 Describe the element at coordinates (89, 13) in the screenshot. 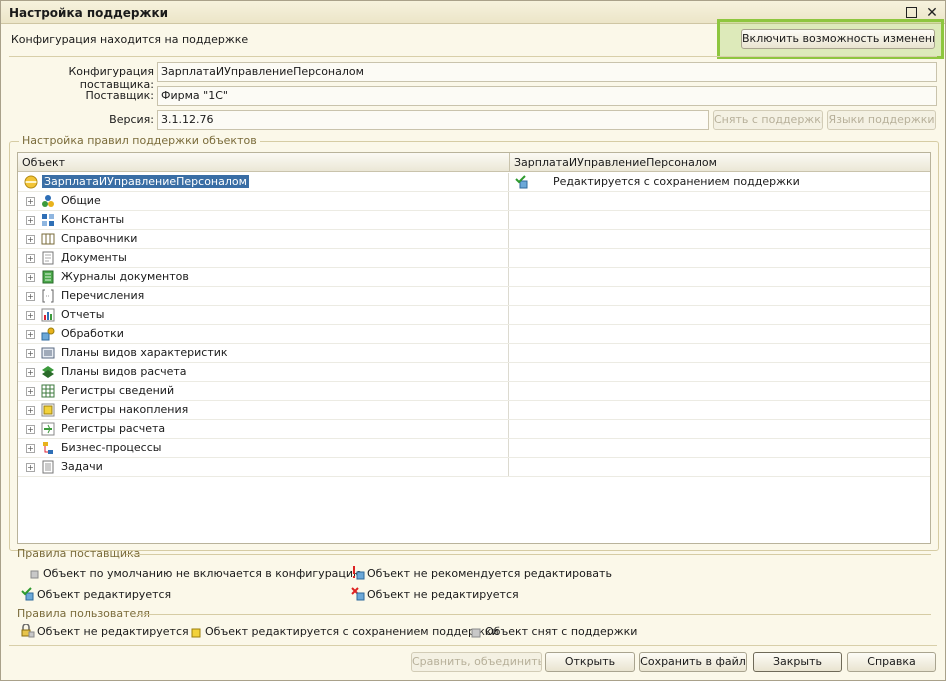

I see `window-title: Настройка поддержки` at that location.